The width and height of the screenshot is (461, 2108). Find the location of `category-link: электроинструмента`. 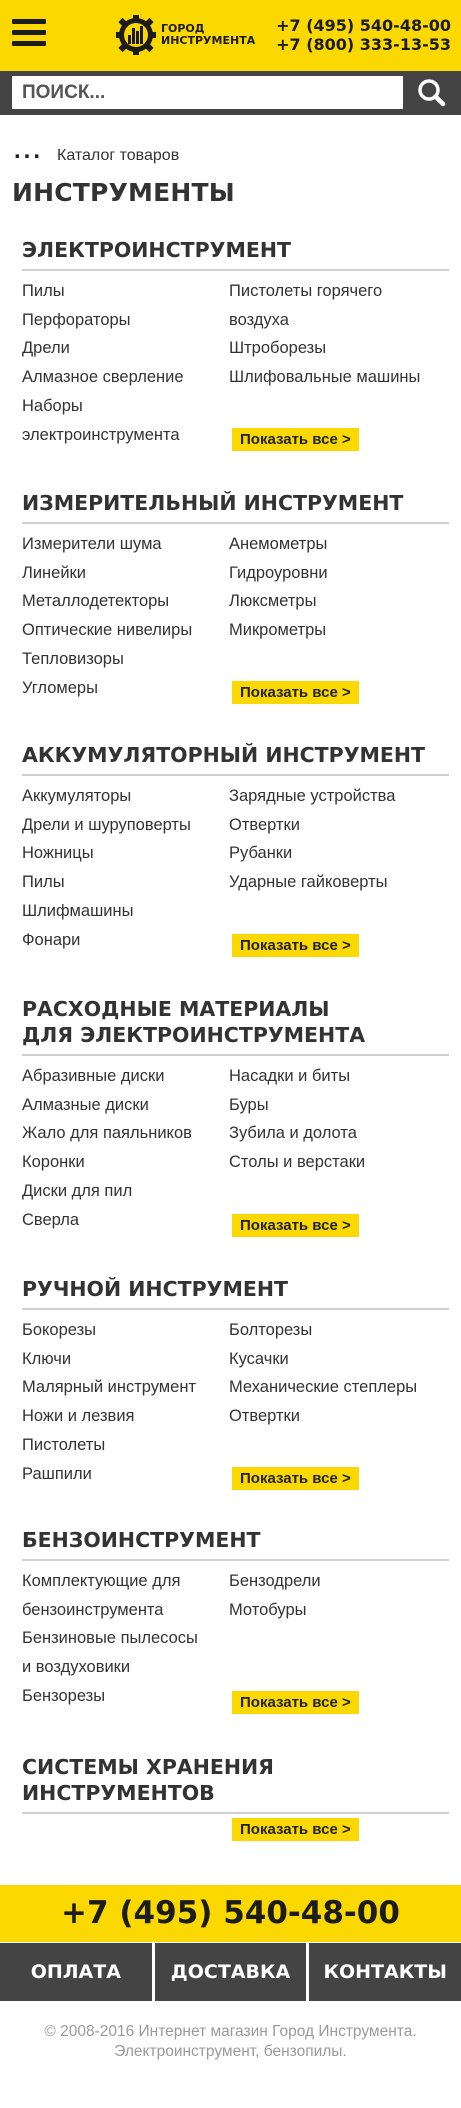

category-link: электроинструмента is located at coordinates (125, 435).